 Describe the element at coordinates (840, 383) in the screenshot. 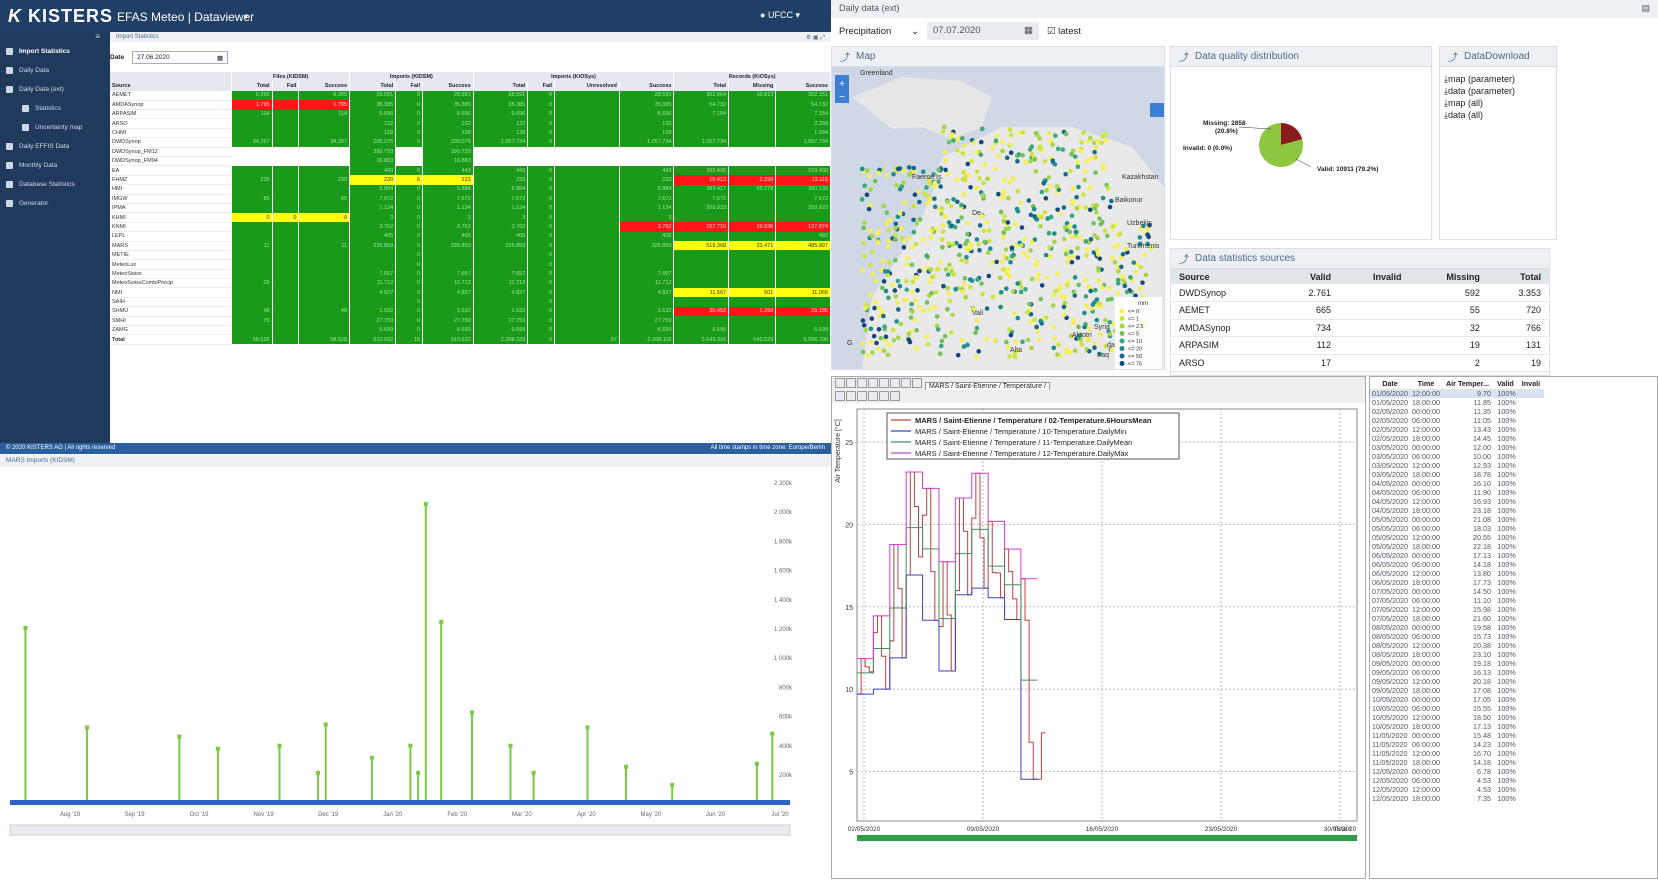

I see `zoom-icon` at that location.